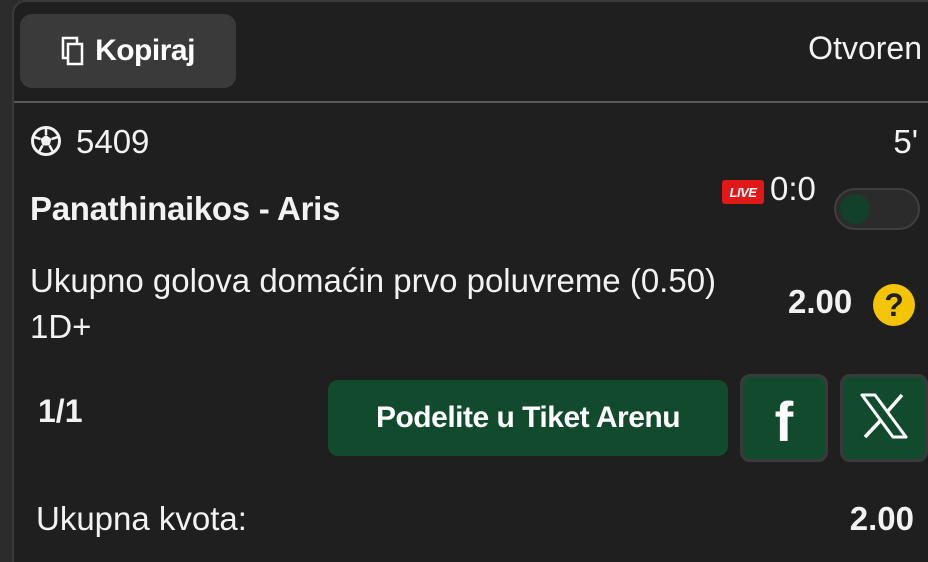 This screenshot has width=928, height=562. I want to click on copy-label: Kopiraj, so click(145, 50).